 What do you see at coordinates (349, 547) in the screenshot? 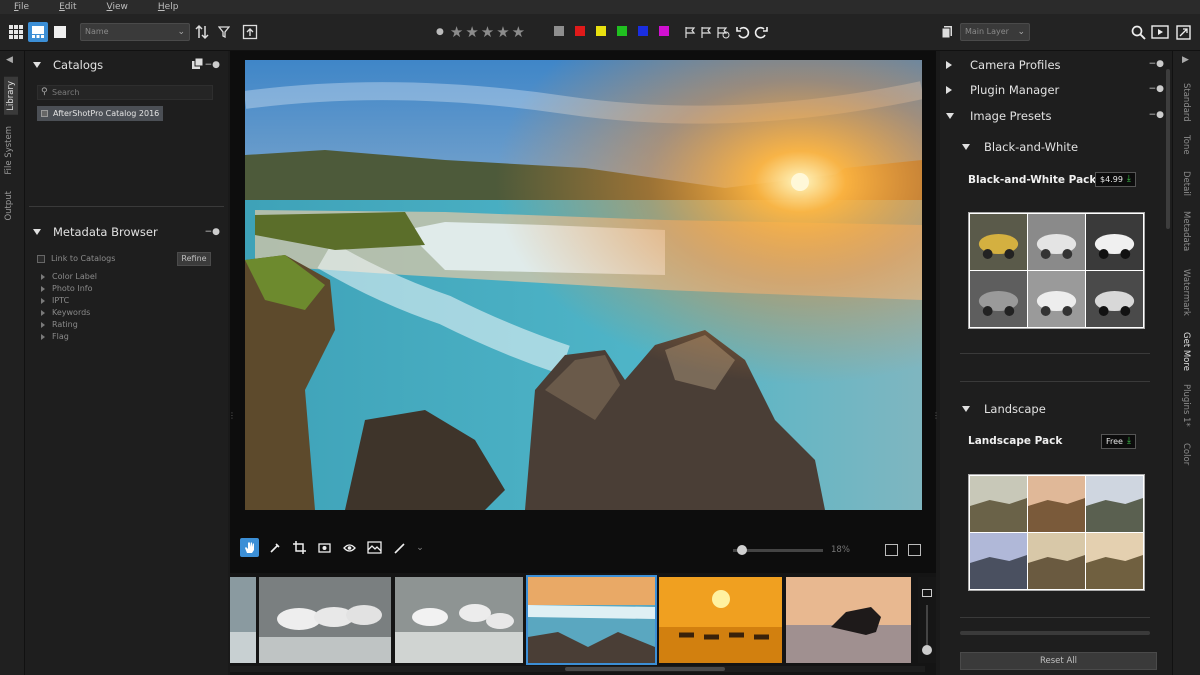
I see `red-eye-icon` at bounding box center [349, 547].